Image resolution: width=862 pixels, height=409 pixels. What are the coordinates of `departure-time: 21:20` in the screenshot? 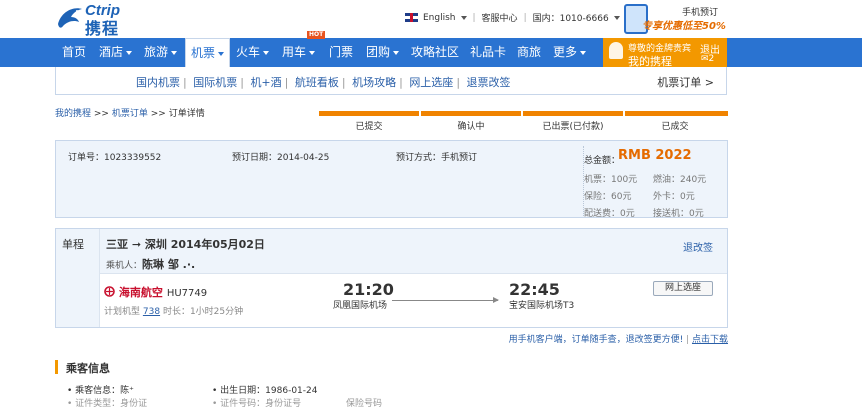 It's located at (368, 289).